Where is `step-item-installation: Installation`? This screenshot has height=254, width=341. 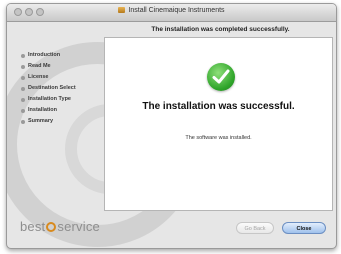 step-item-installation: Installation is located at coordinates (48, 110).